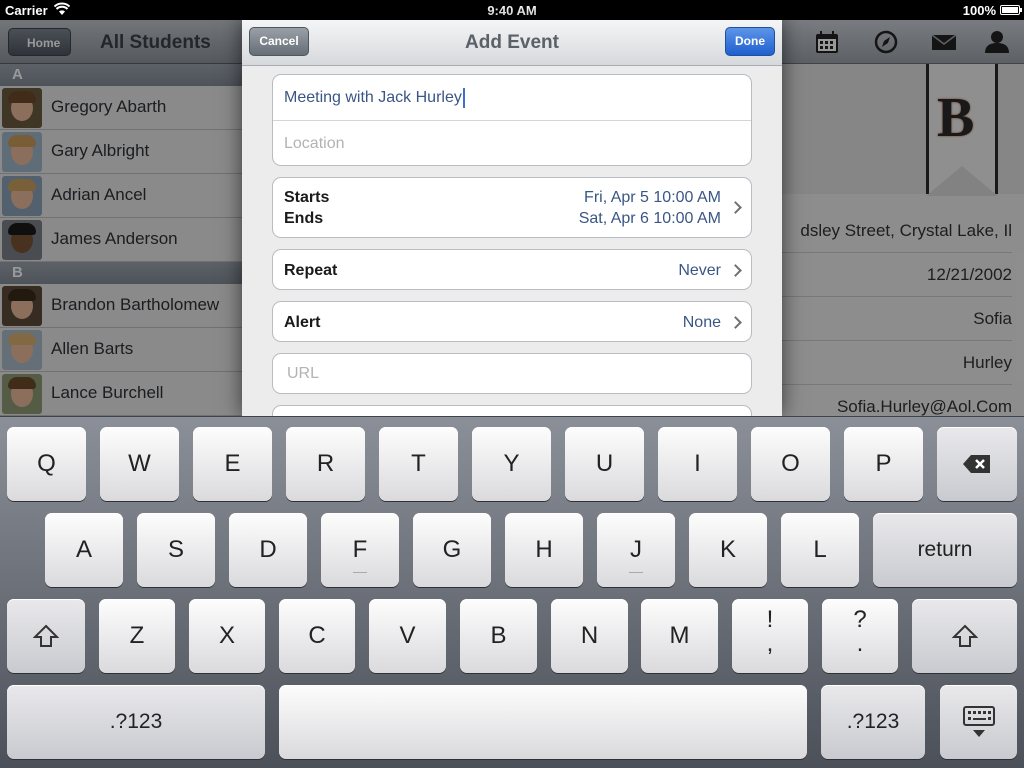 The width and height of the screenshot is (1024, 768). What do you see at coordinates (873, 722) in the screenshot?
I see `numbers-key-right: .?123` at bounding box center [873, 722].